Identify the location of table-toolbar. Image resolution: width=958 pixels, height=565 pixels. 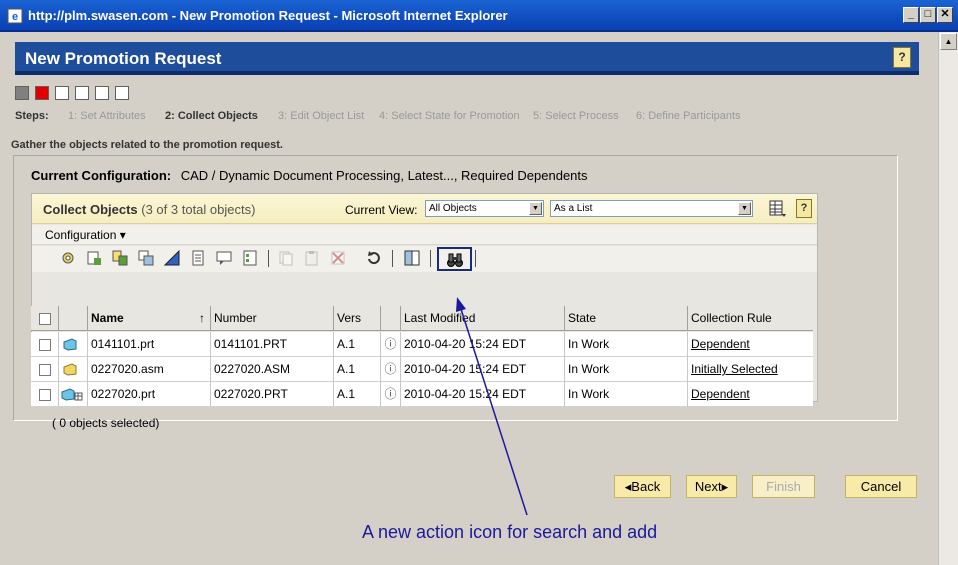
(424, 259).